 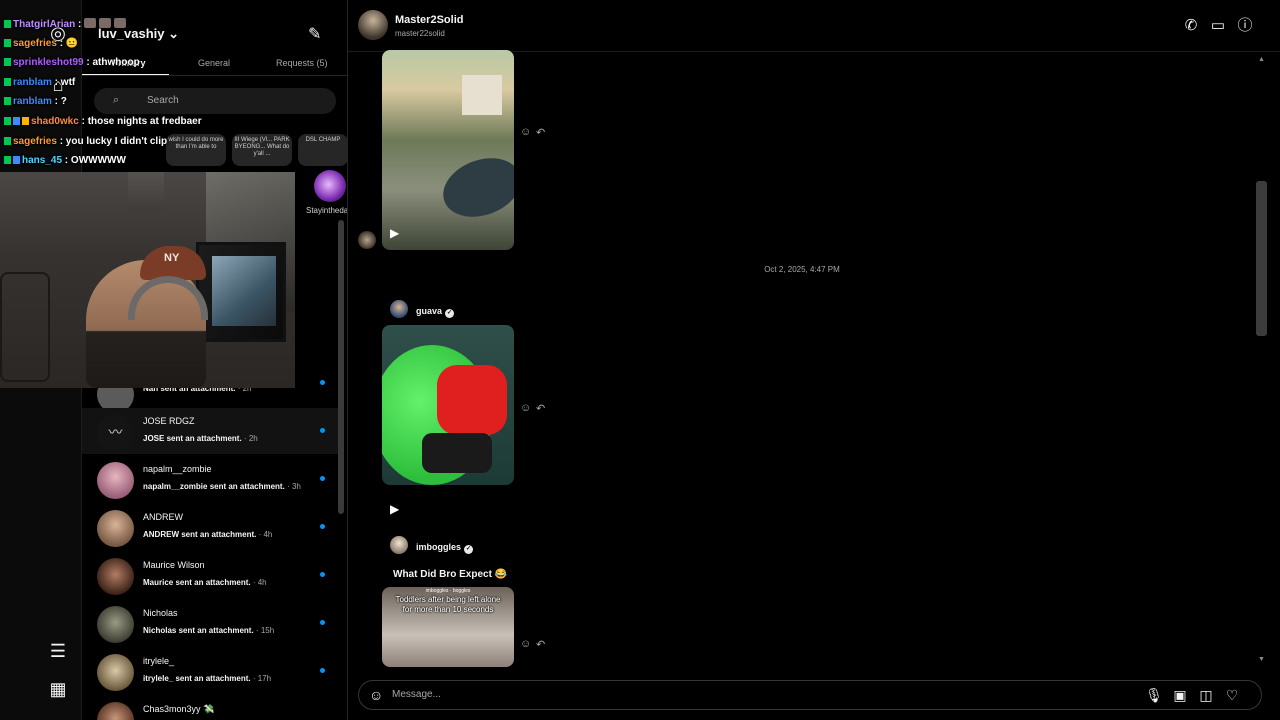 I want to click on note-username: Stayintheda, so click(x=327, y=210).